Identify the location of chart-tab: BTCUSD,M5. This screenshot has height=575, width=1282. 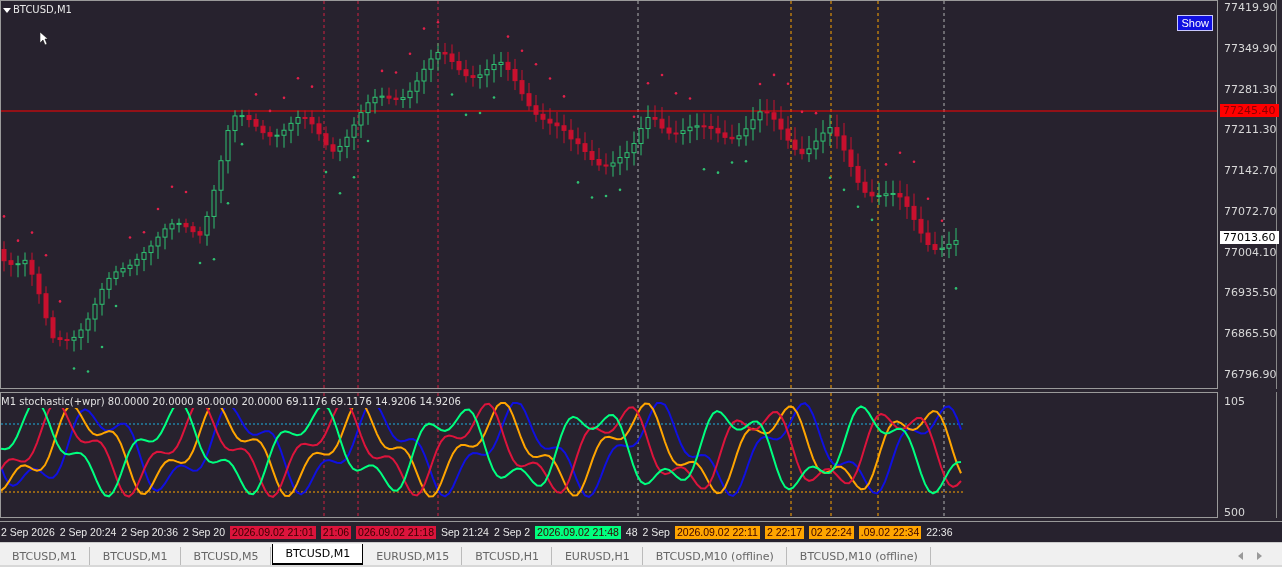
(226, 556).